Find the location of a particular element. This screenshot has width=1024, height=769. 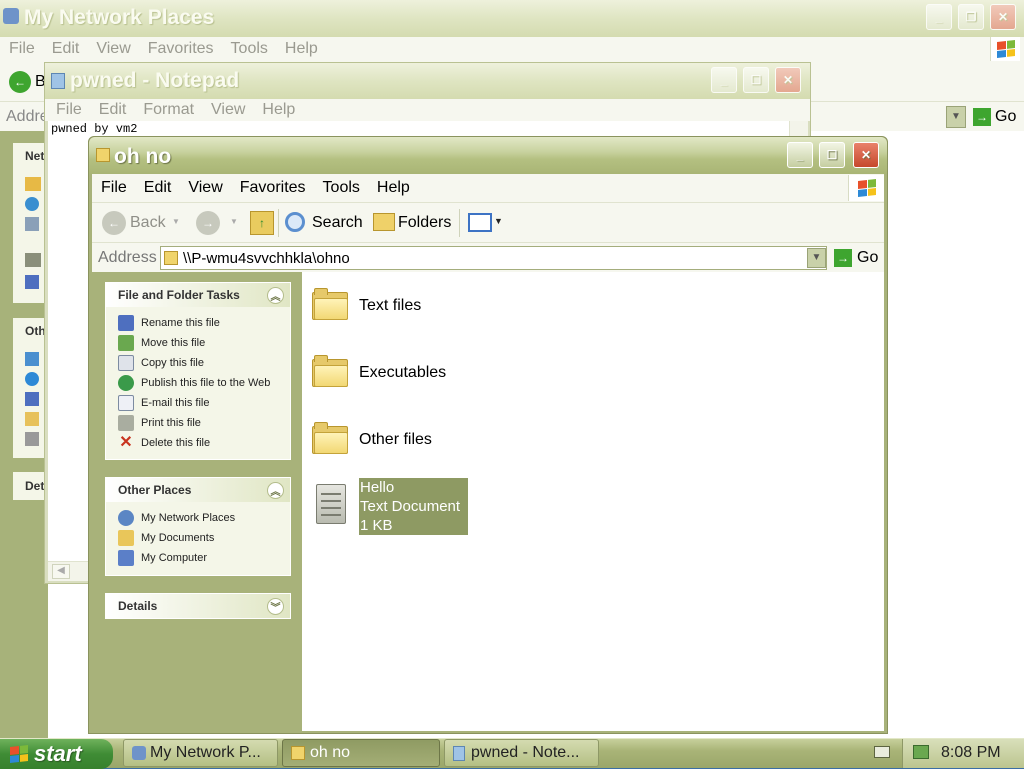

folders-button: Folders is located at coordinates (424, 223).